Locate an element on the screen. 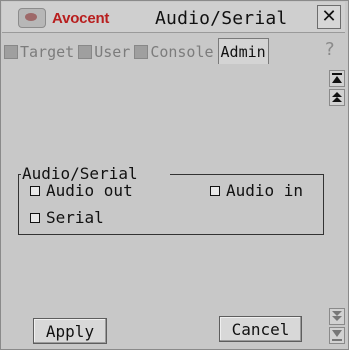 The height and width of the screenshot is (350, 349). avocent-logo: Avocent is located at coordinates (63, 18).